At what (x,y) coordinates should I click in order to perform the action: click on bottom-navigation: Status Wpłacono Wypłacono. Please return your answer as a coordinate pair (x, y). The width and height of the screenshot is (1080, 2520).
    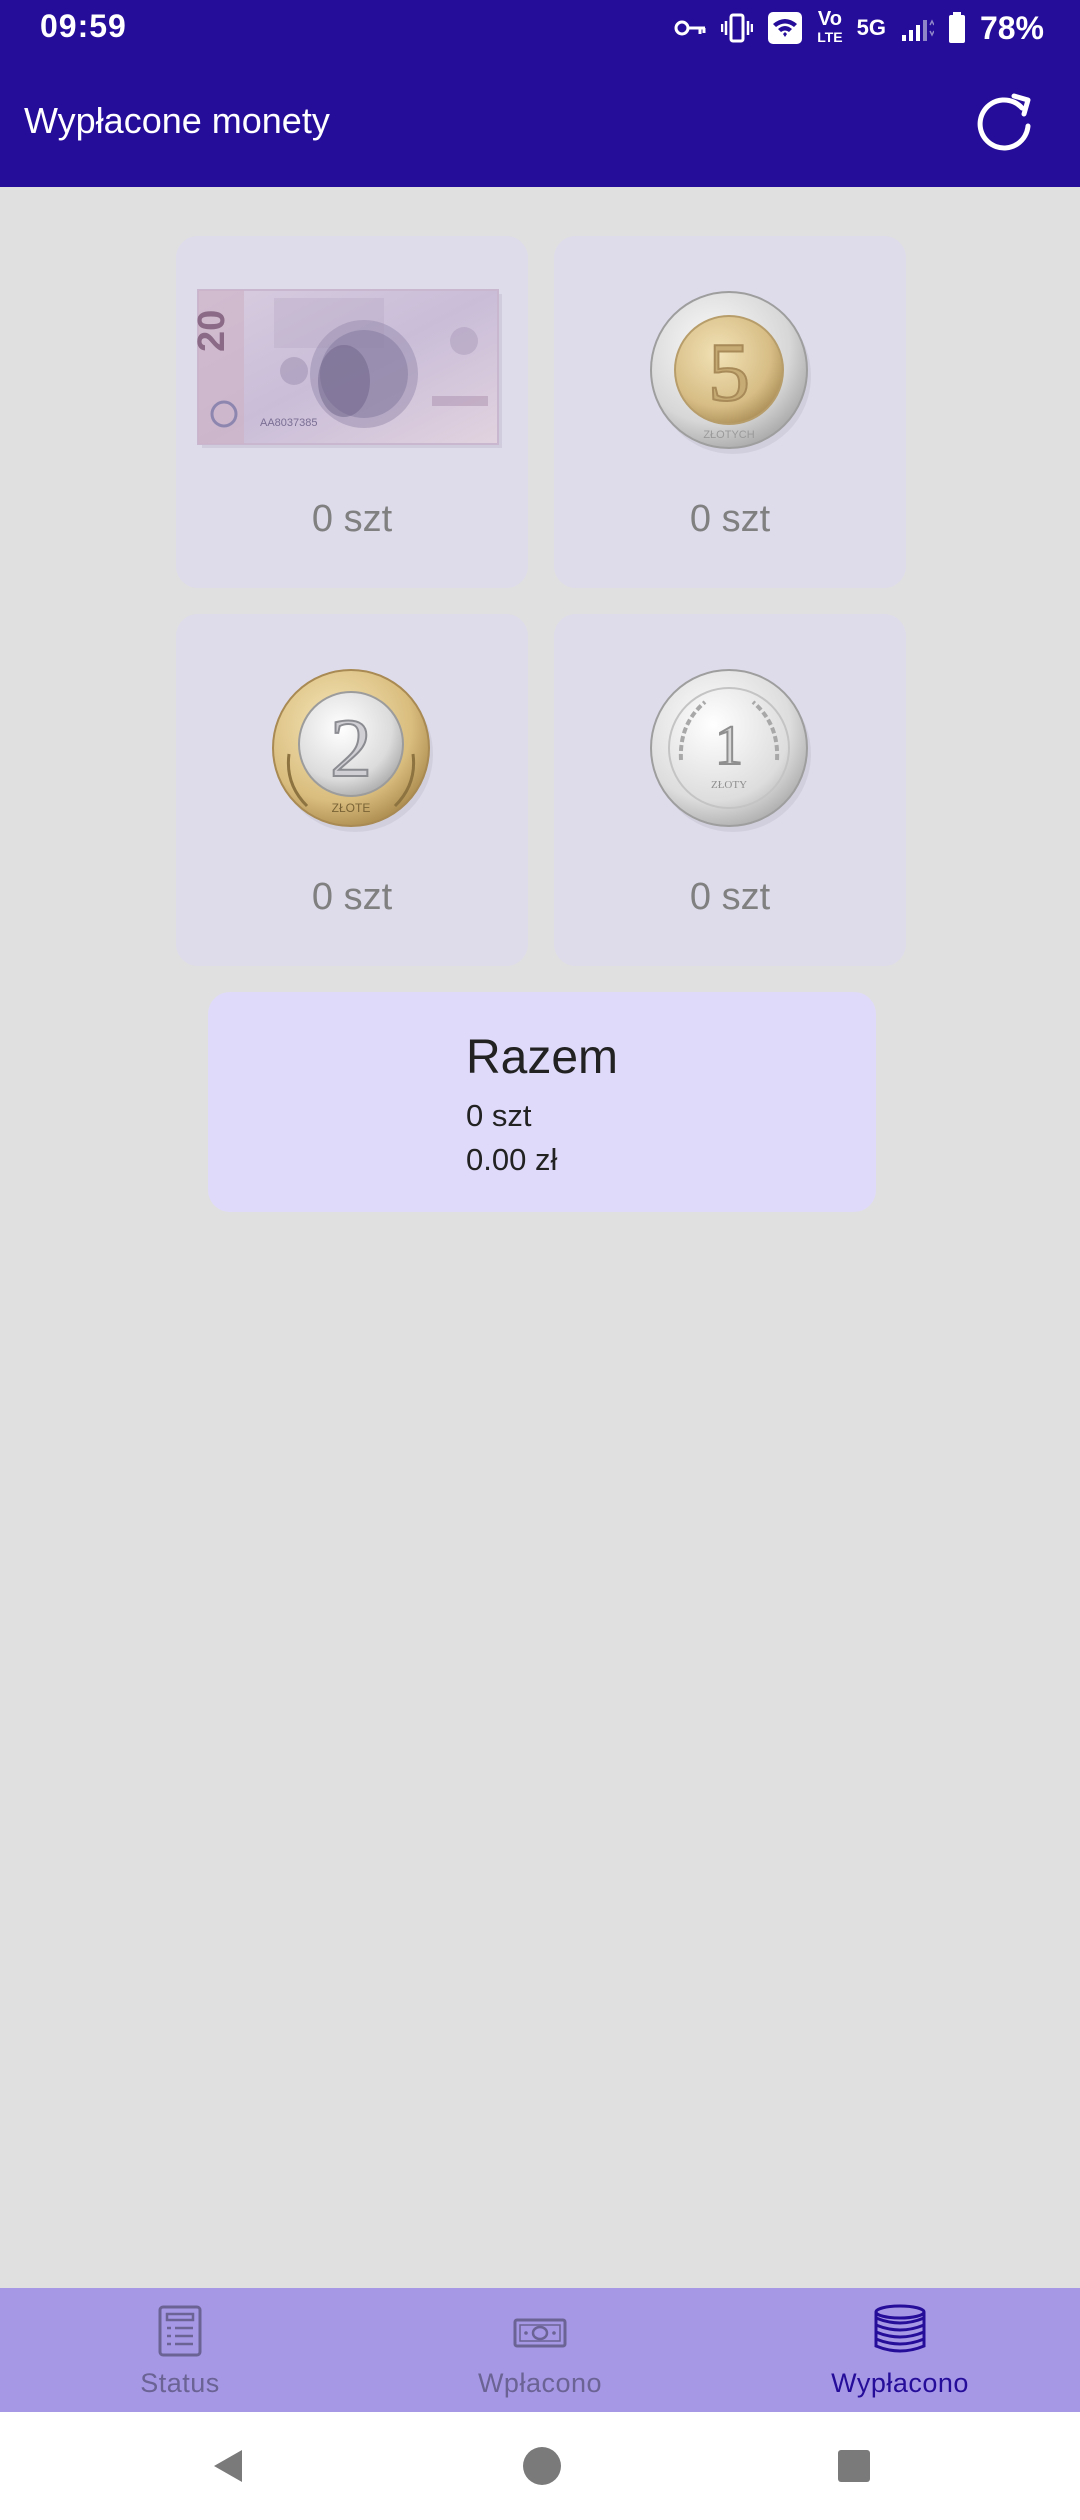
    Looking at the image, I should click on (540, 2350).